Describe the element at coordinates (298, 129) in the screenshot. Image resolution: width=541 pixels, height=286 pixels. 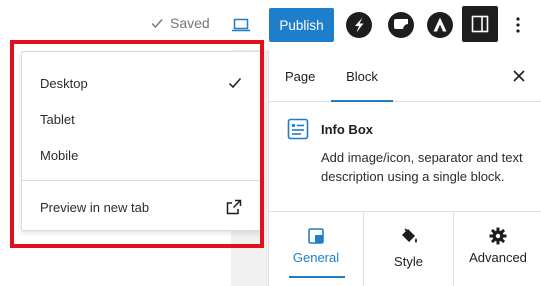
I see `info-box-icon` at that location.